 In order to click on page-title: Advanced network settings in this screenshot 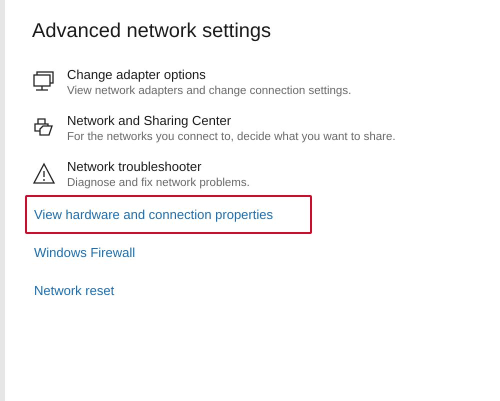, I will do `click(152, 31)`.